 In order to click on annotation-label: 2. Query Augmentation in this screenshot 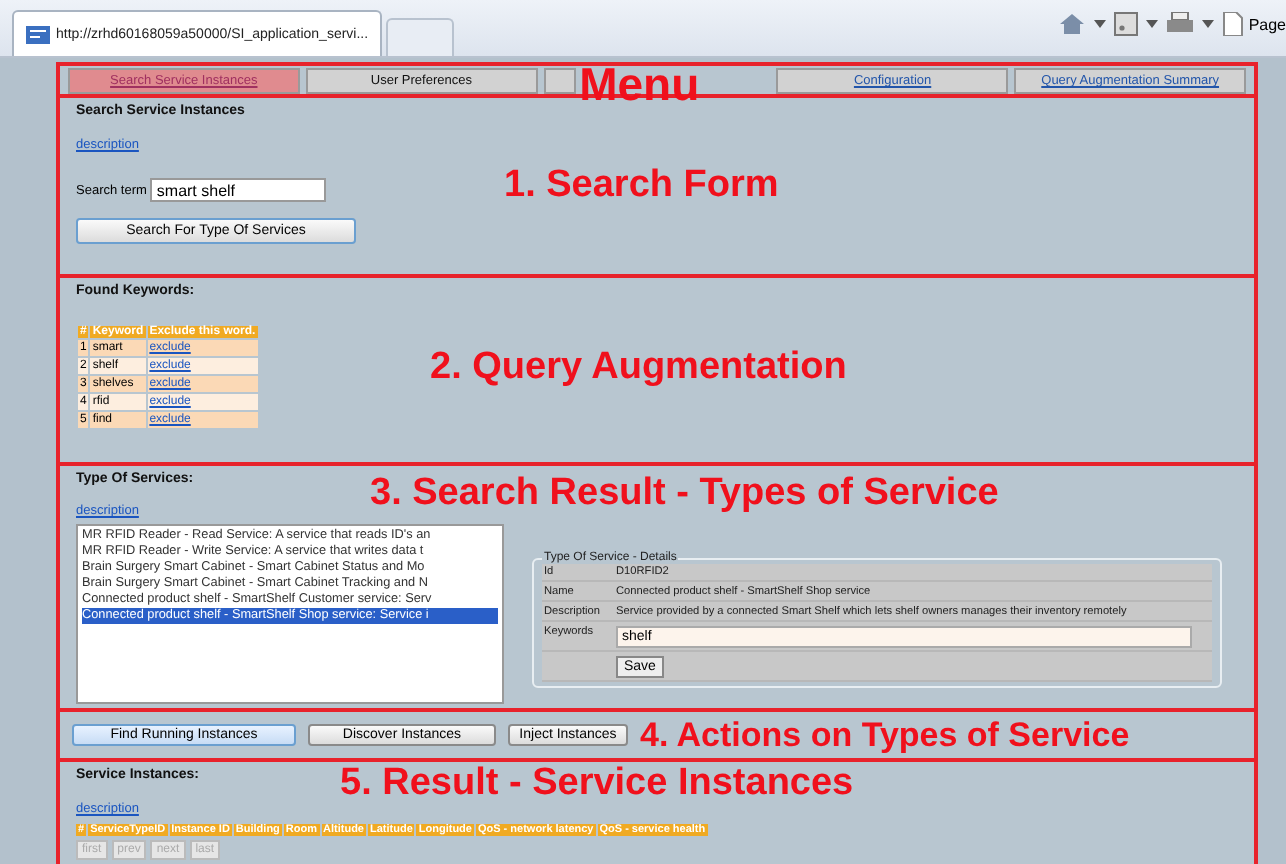, I will do `click(638, 368)`.